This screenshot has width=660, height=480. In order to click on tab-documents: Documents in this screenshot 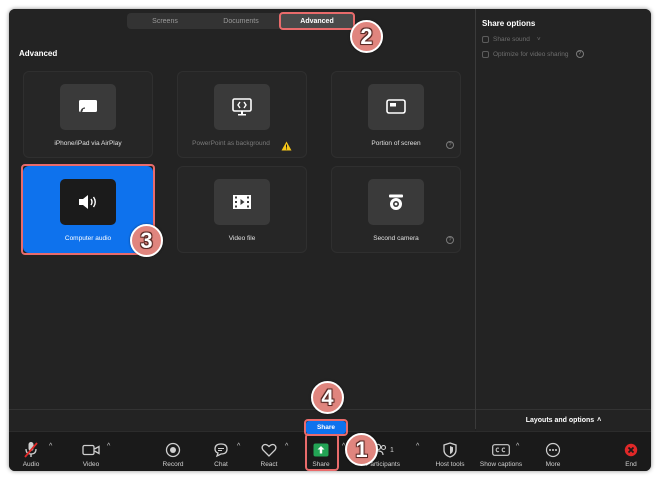, I will do `click(241, 21)`.